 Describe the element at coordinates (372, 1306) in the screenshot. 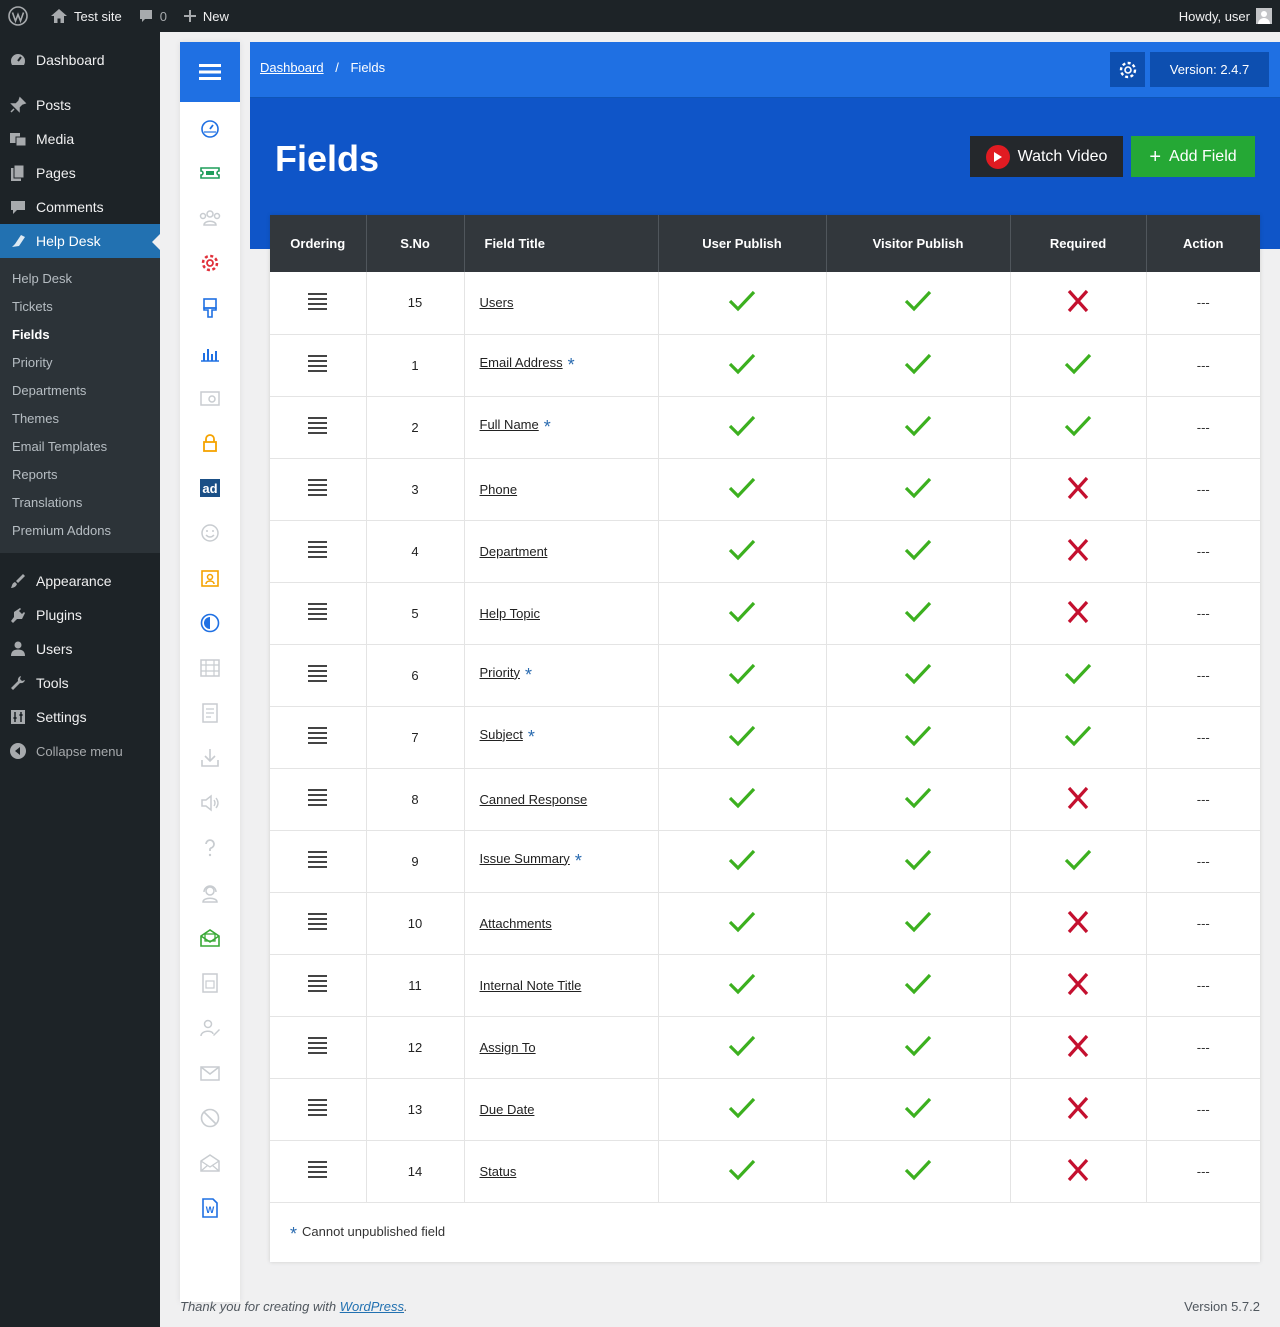

I see `wordpress-link: WordPress` at that location.